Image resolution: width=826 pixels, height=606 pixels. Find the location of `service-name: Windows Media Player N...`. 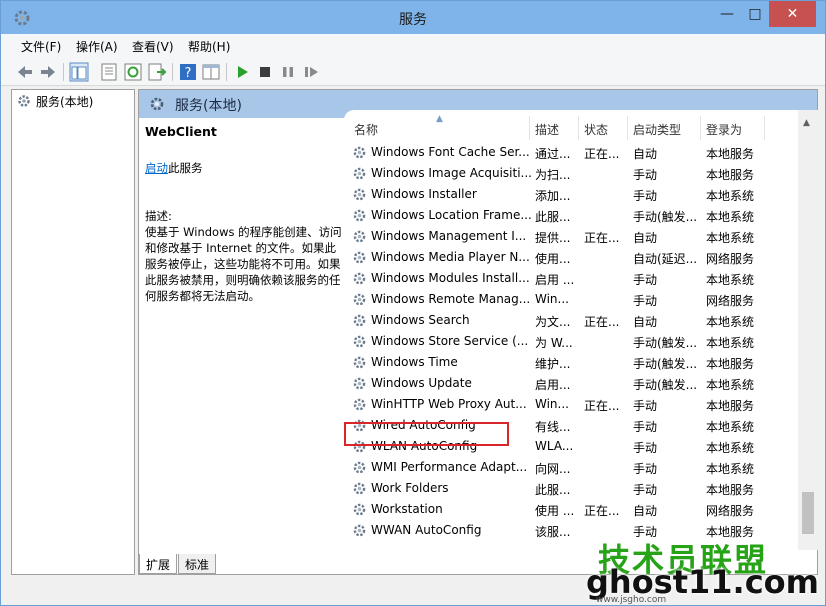

service-name: Windows Media Player N... is located at coordinates (450, 257).